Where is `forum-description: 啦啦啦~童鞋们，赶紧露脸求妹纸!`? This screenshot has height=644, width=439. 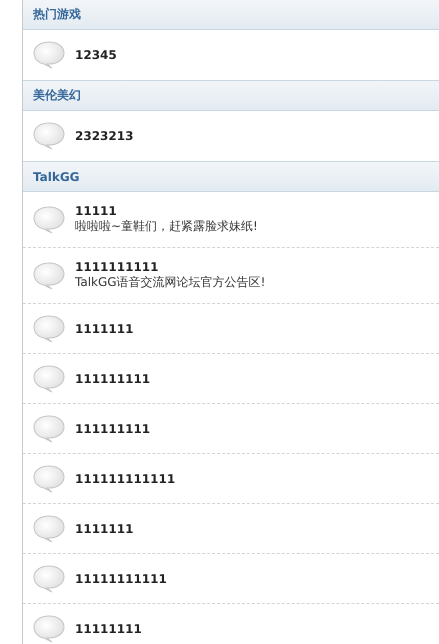
forum-description: 啦啦啦~童鞋们，赶紧露脸求妹纸! is located at coordinates (166, 226).